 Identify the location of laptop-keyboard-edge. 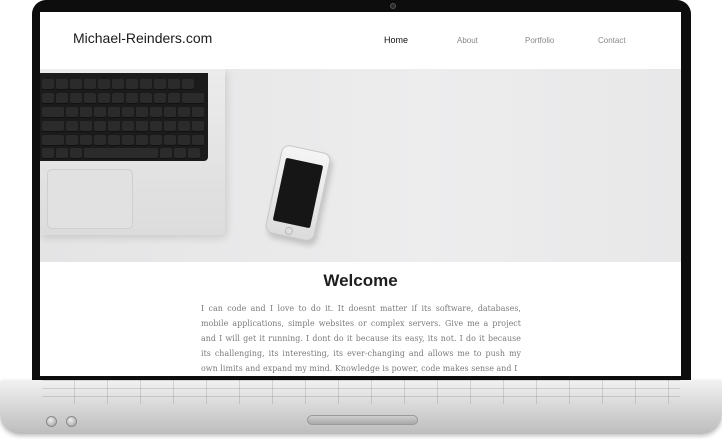
(361, 392).